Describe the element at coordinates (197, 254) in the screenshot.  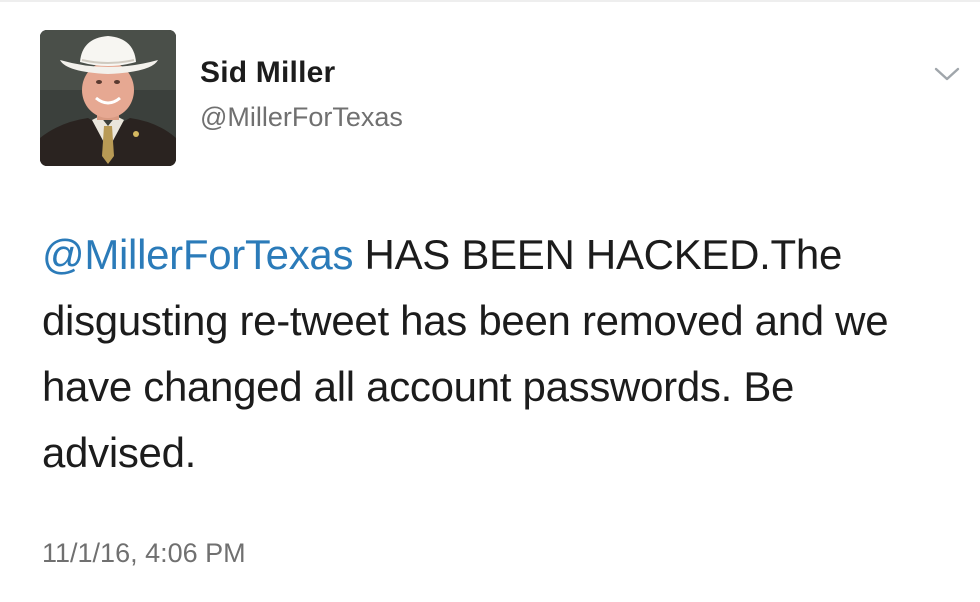
I see `mention-link: @MillerForTexas` at that location.